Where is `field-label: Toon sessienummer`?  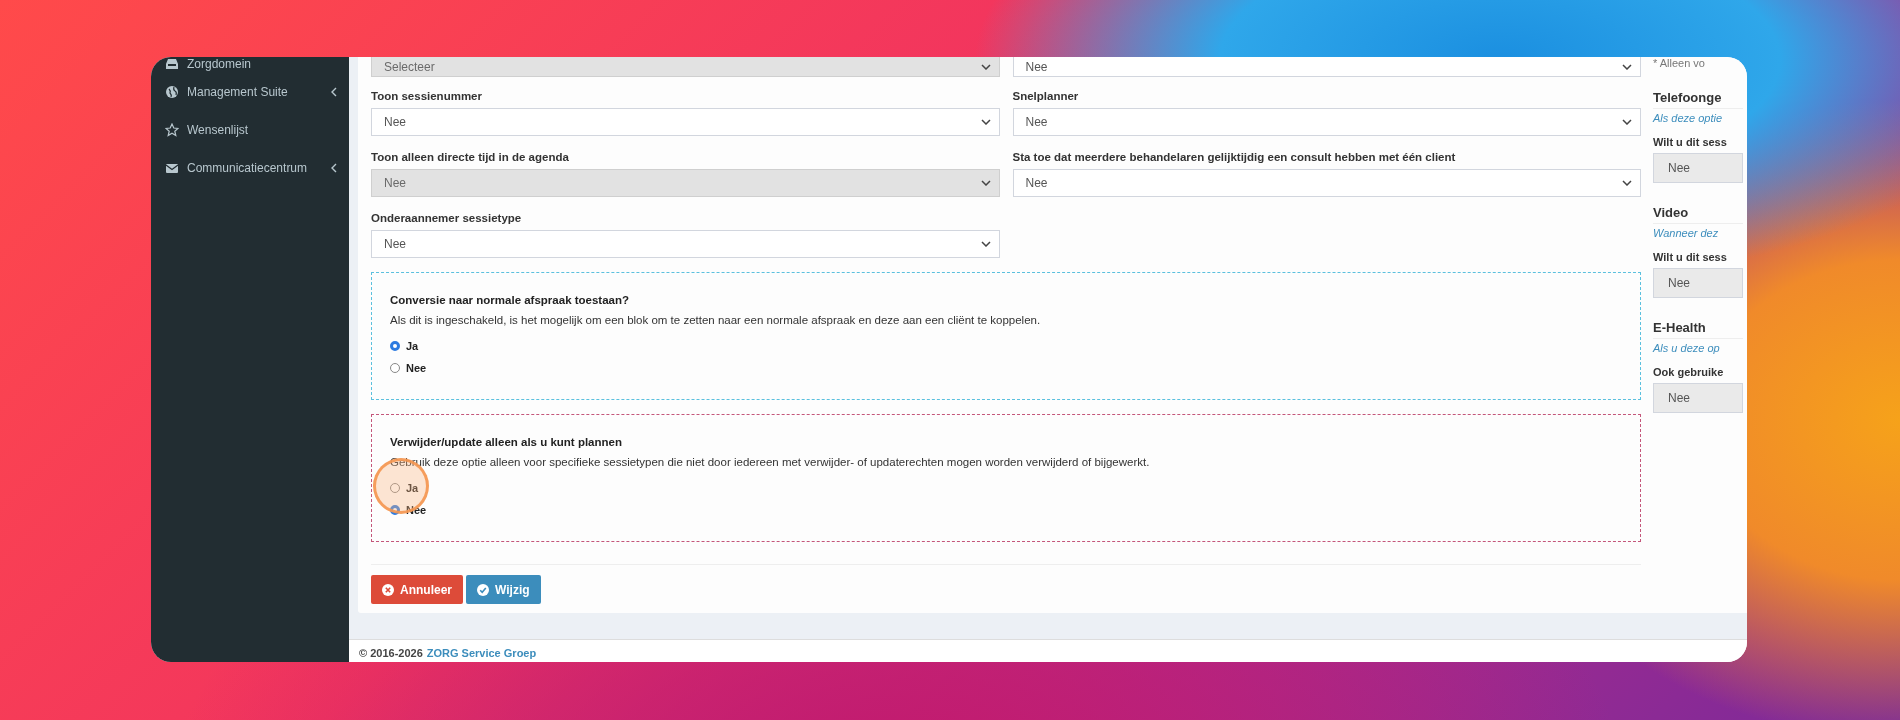 field-label: Toon sessienummer is located at coordinates (427, 96).